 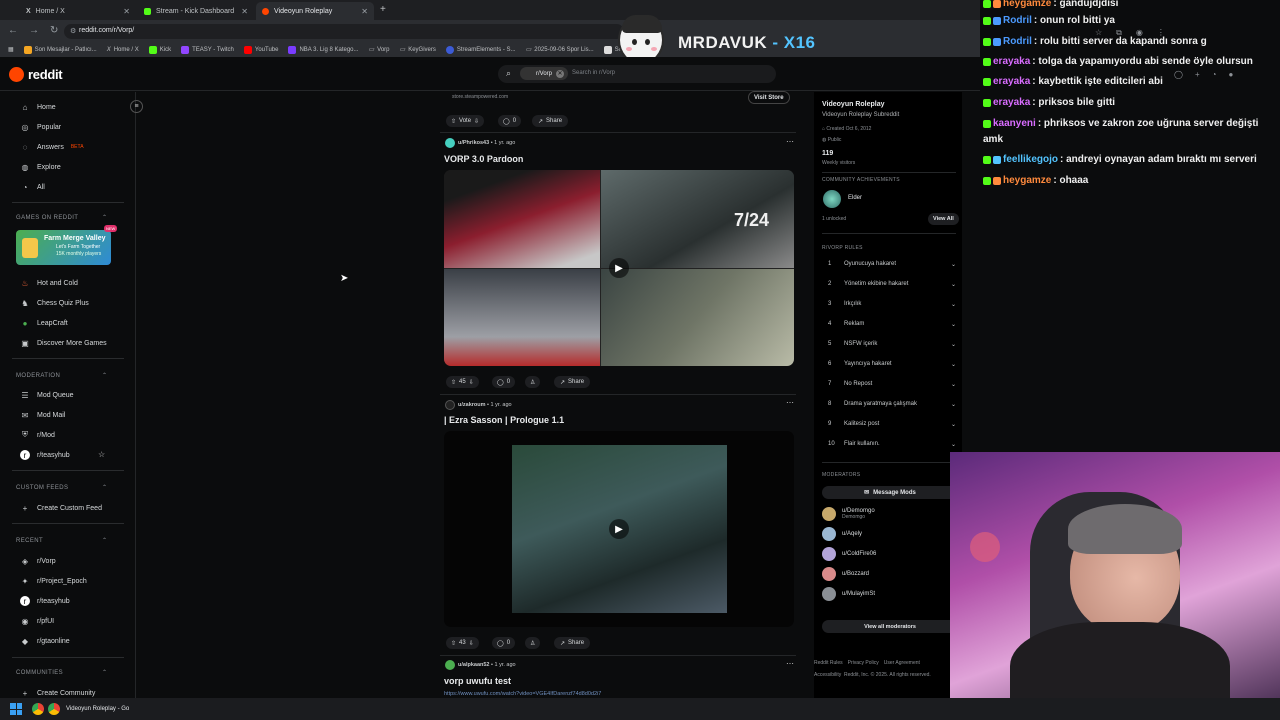 What do you see at coordinates (383, 9) in the screenshot?
I see `new-tab-button: +` at bounding box center [383, 9].